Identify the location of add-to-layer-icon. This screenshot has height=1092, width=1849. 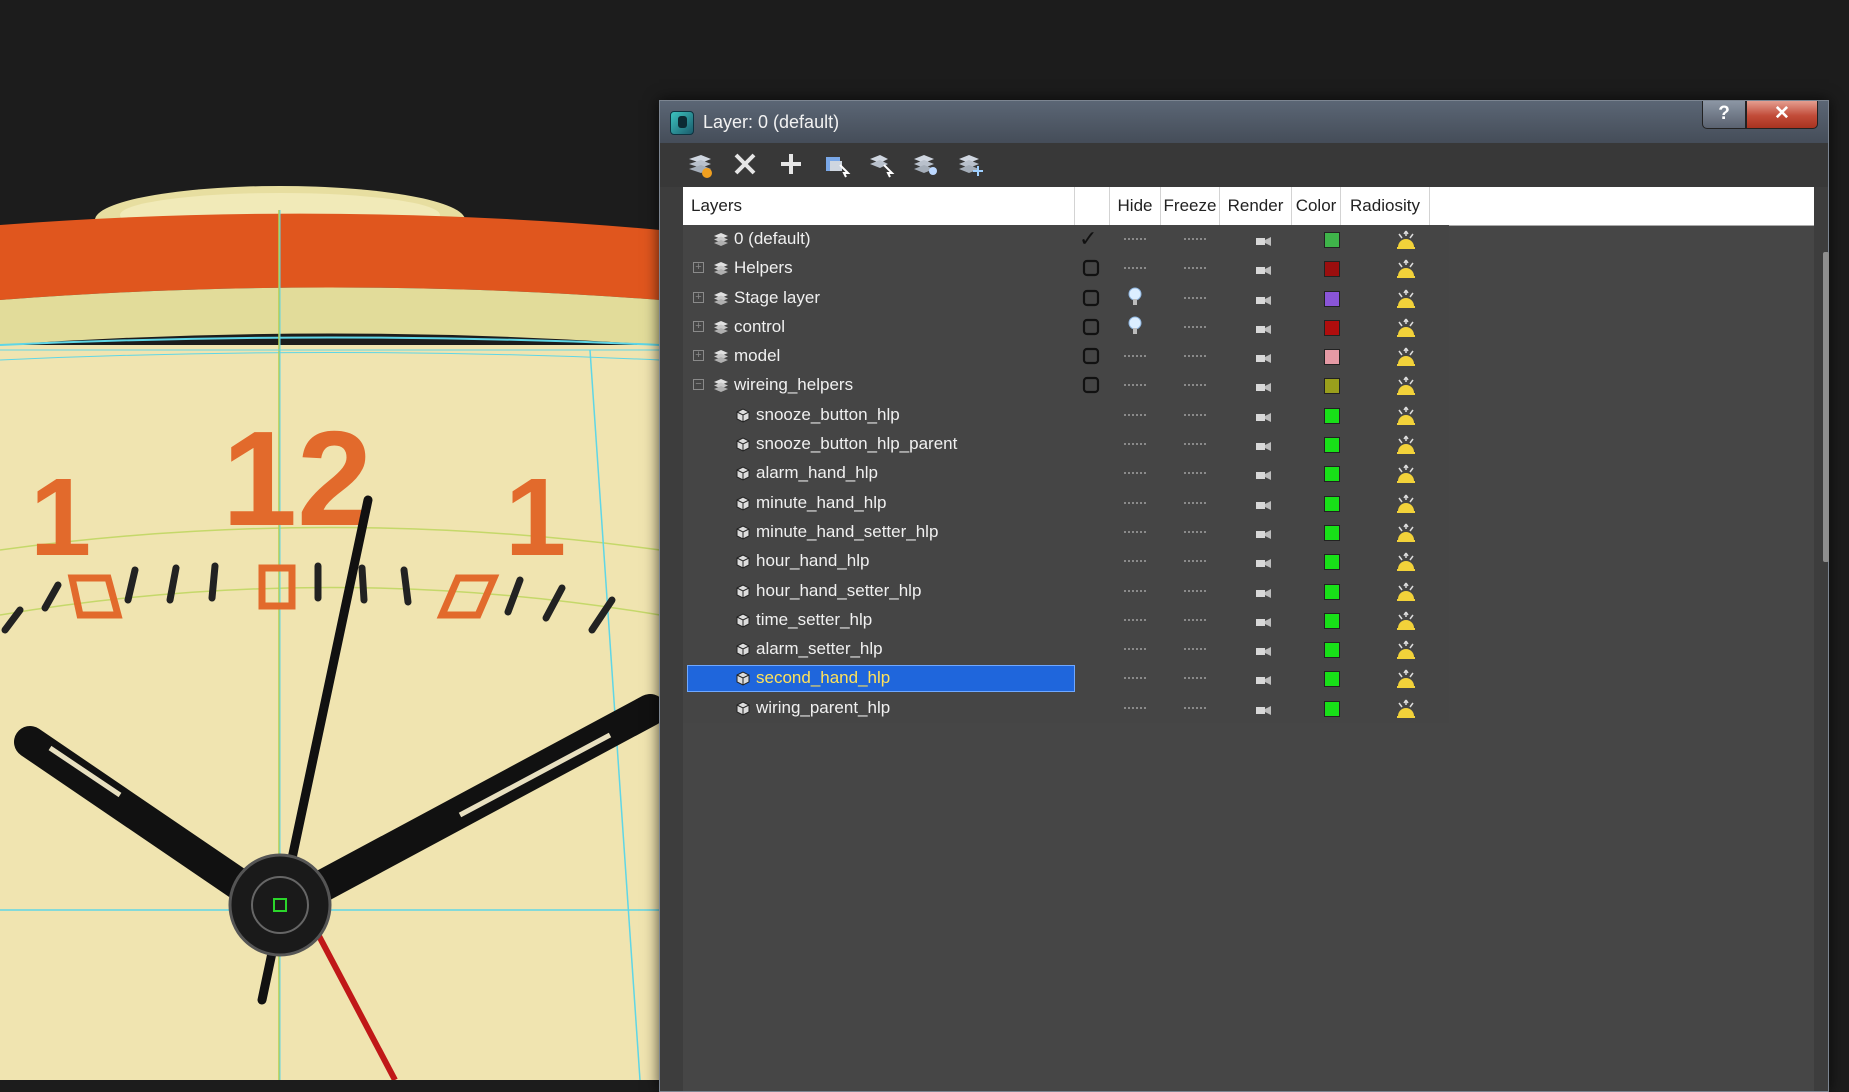
(791, 164).